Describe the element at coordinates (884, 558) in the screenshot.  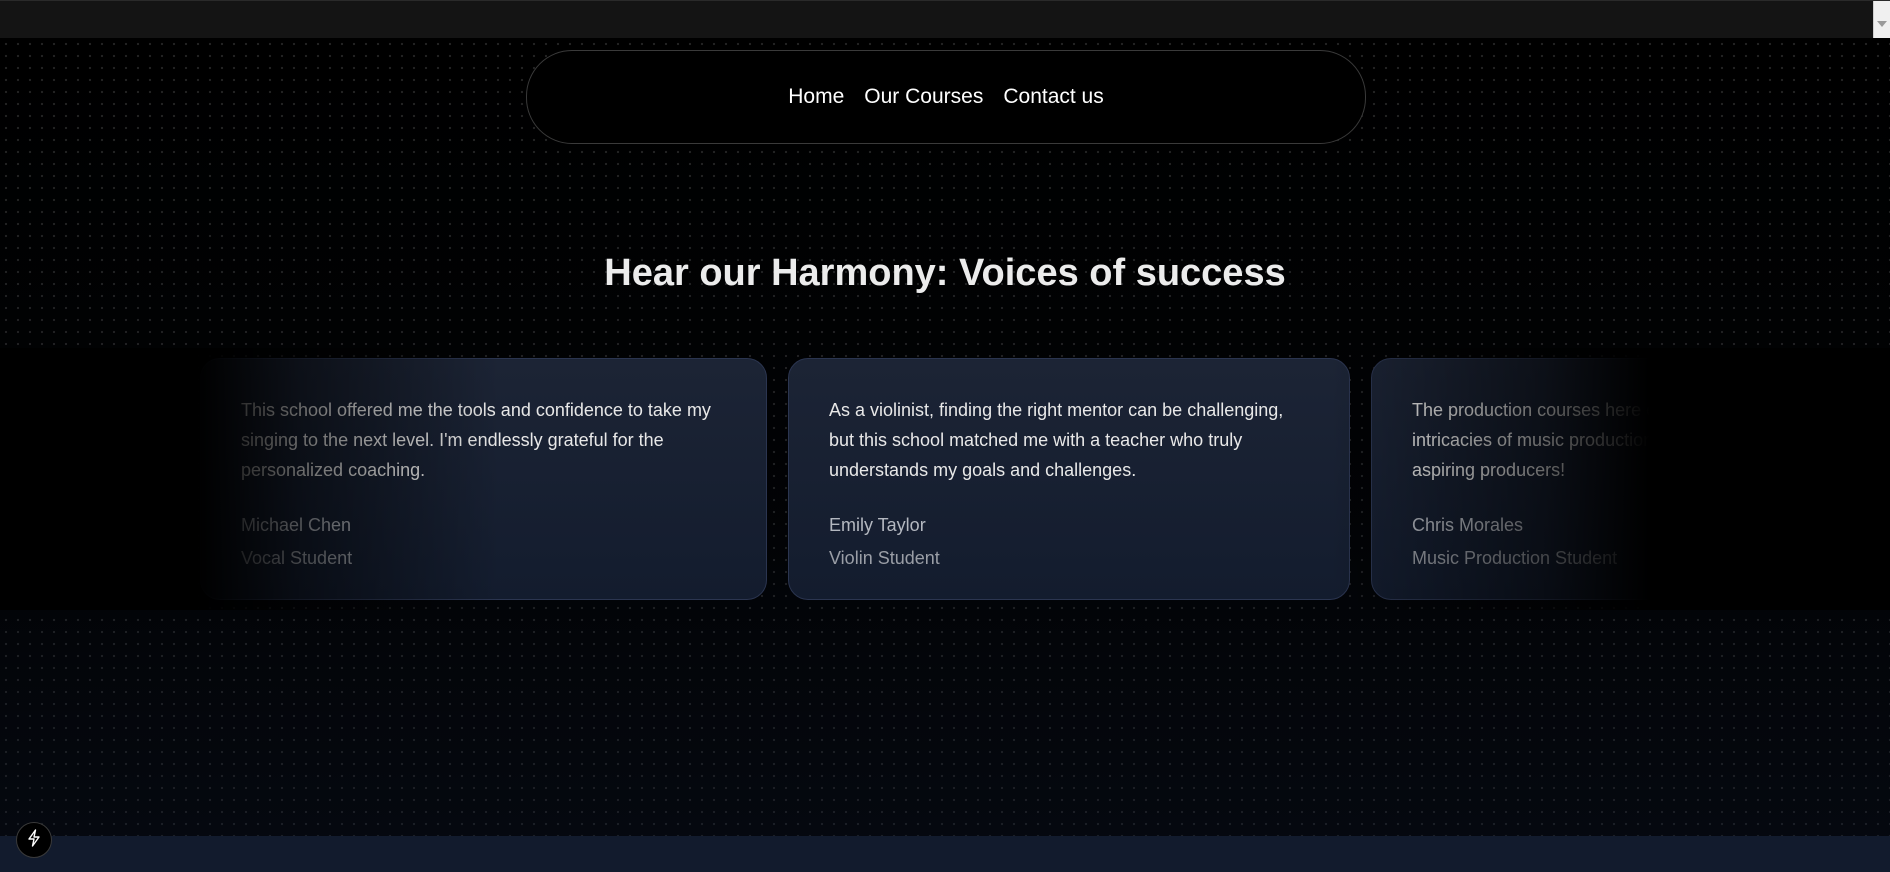
I see `testimonial-role: Violin Student` at that location.